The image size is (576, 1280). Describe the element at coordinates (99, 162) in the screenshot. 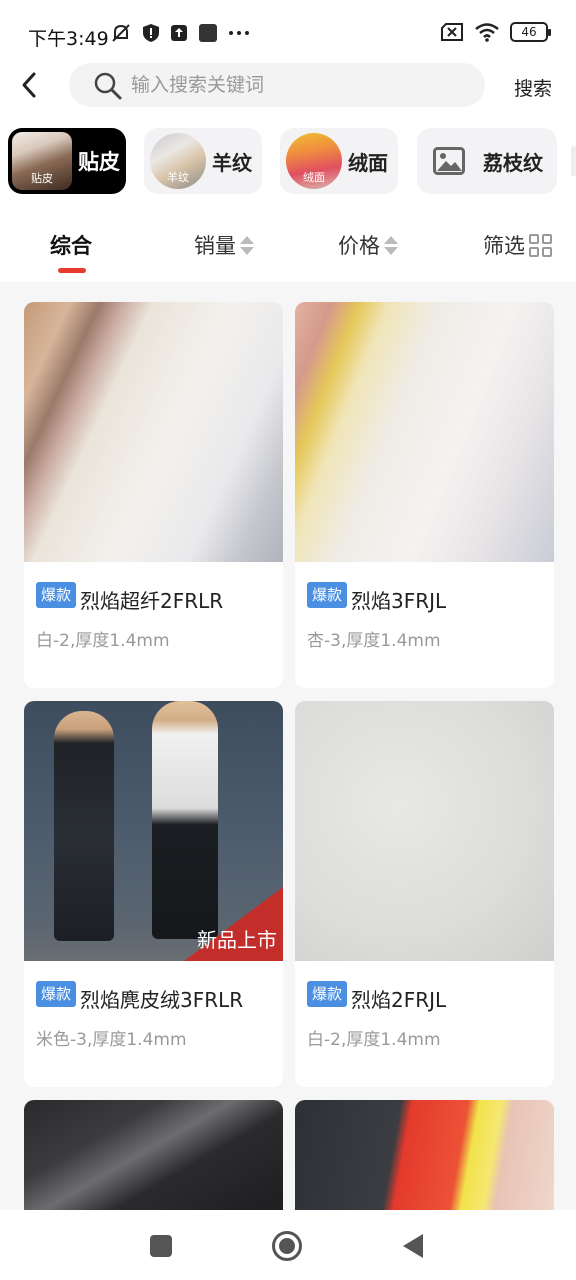

I see `category-label: 贴皮` at that location.